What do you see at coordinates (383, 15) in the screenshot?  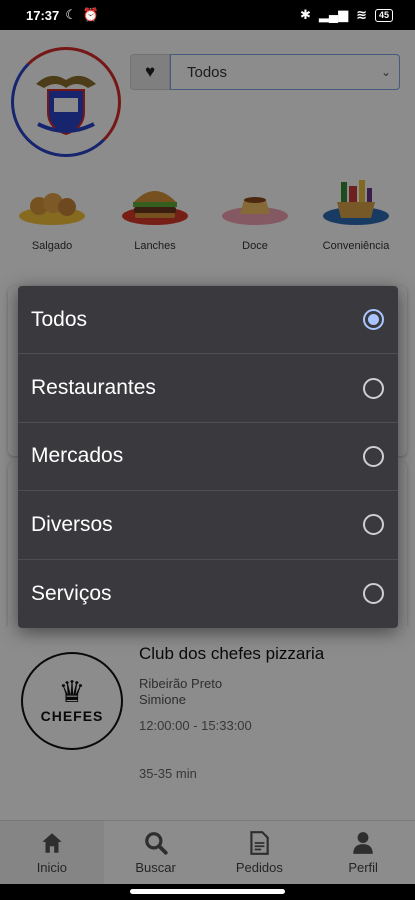 I see `battery-icon: 45` at bounding box center [383, 15].